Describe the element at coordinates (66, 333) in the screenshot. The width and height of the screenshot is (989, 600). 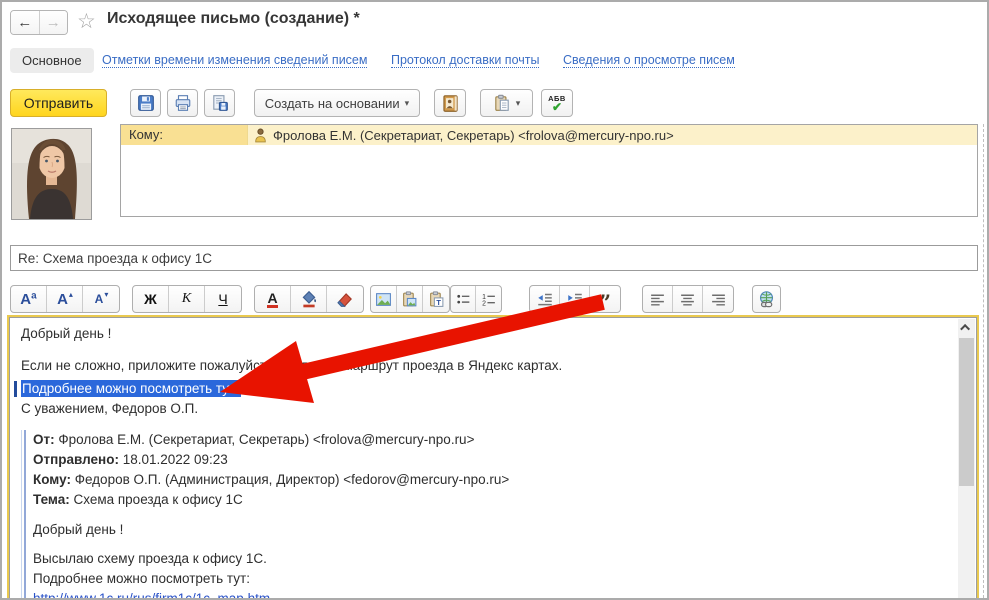
I see `body-line: Добрый день !` at that location.